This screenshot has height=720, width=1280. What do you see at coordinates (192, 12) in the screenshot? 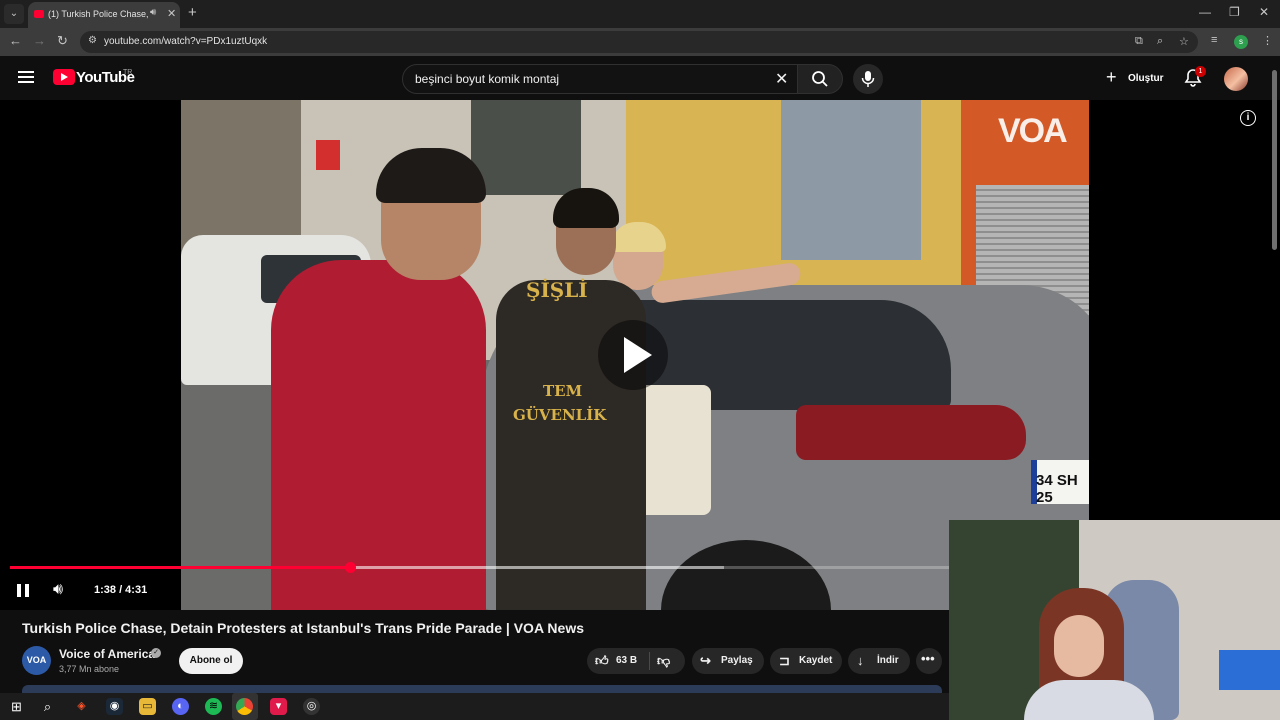
I see `new-tab-button: +` at bounding box center [192, 12].